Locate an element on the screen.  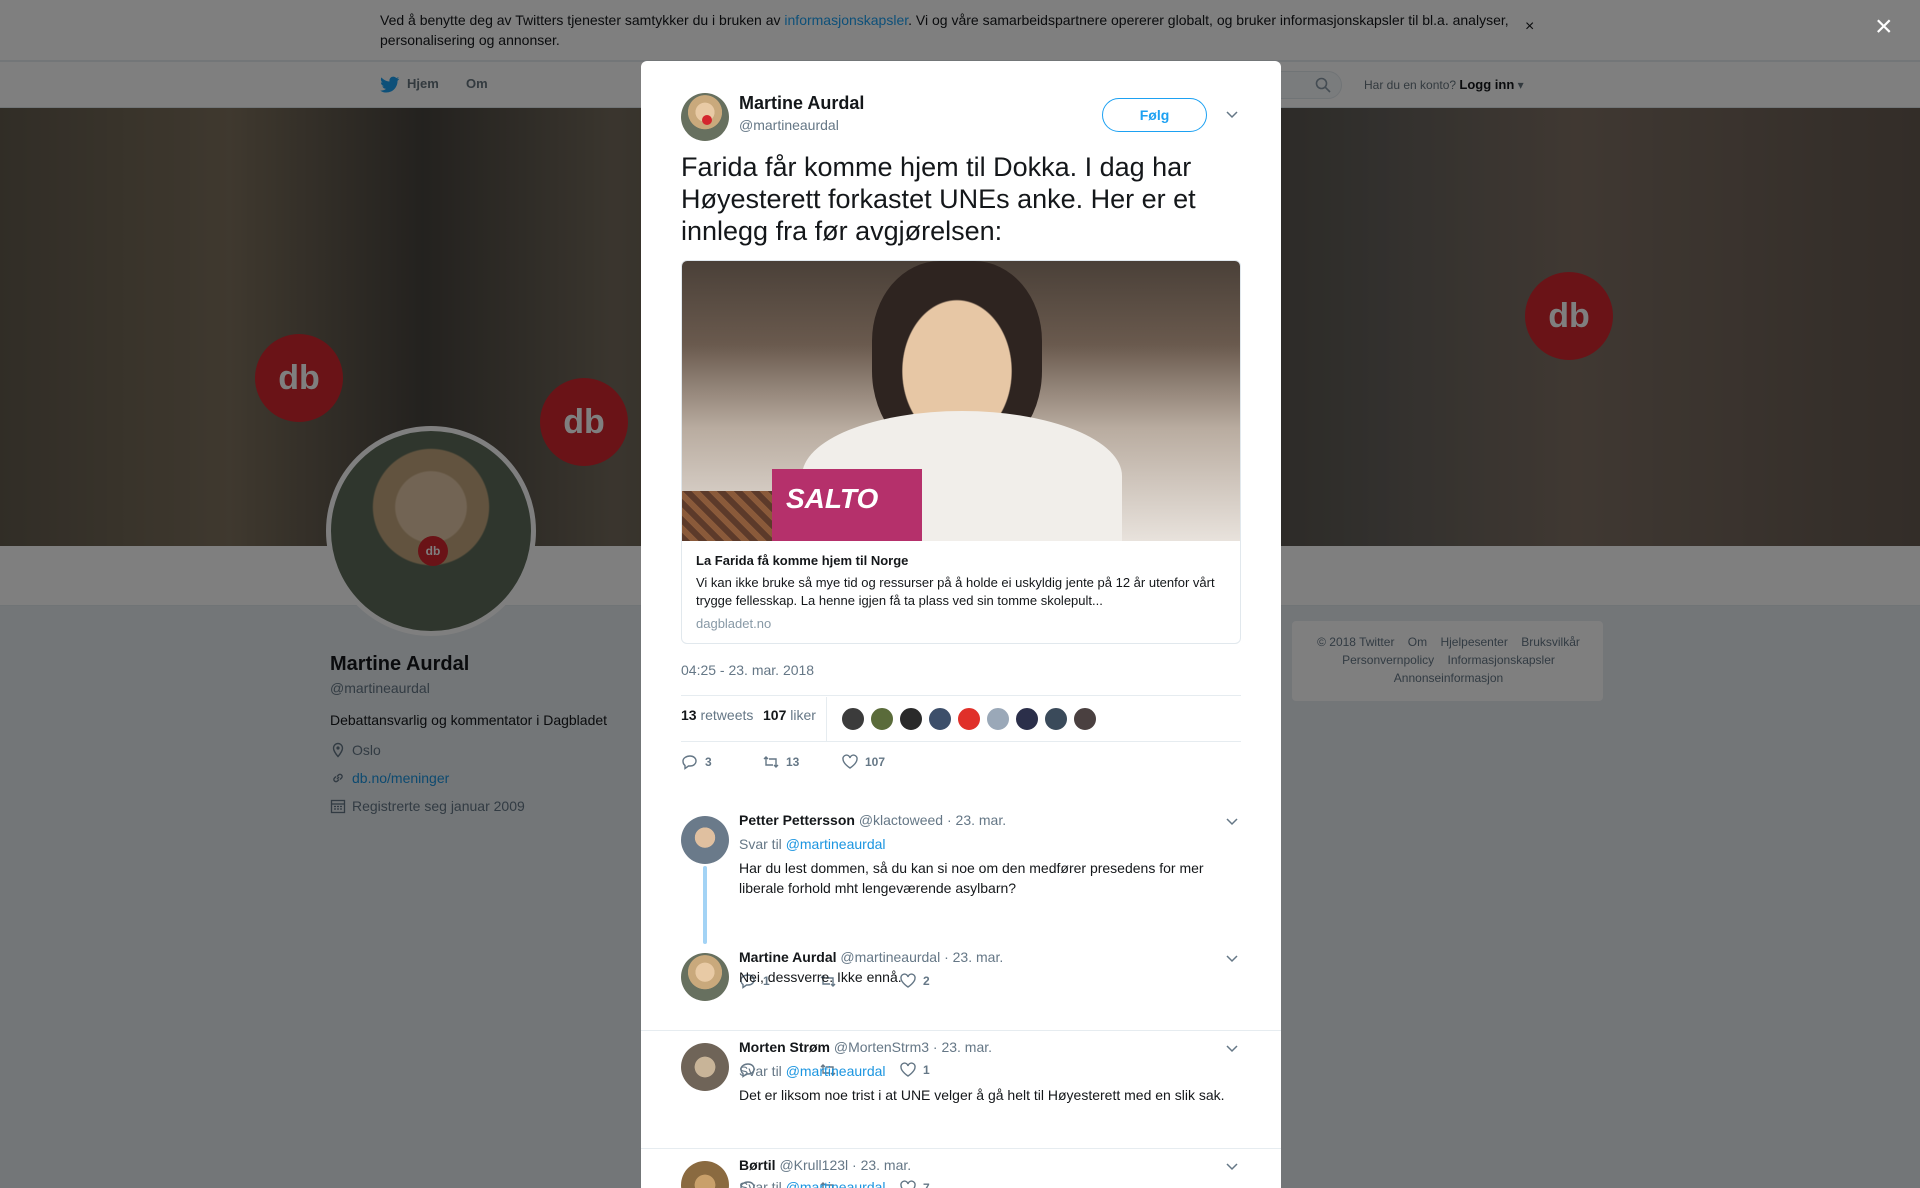
reply-header: Martine Aurdal @martineaurdal · 23. mar. is located at coordinates (871, 957).